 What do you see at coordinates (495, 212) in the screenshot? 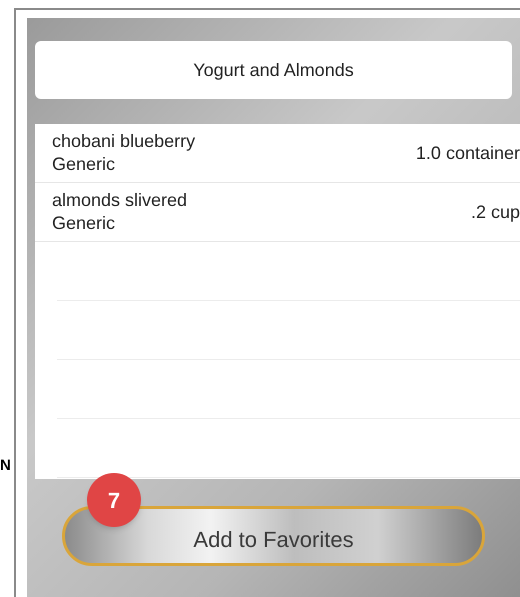
I see `food-amount: .2 cup` at bounding box center [495, 212].